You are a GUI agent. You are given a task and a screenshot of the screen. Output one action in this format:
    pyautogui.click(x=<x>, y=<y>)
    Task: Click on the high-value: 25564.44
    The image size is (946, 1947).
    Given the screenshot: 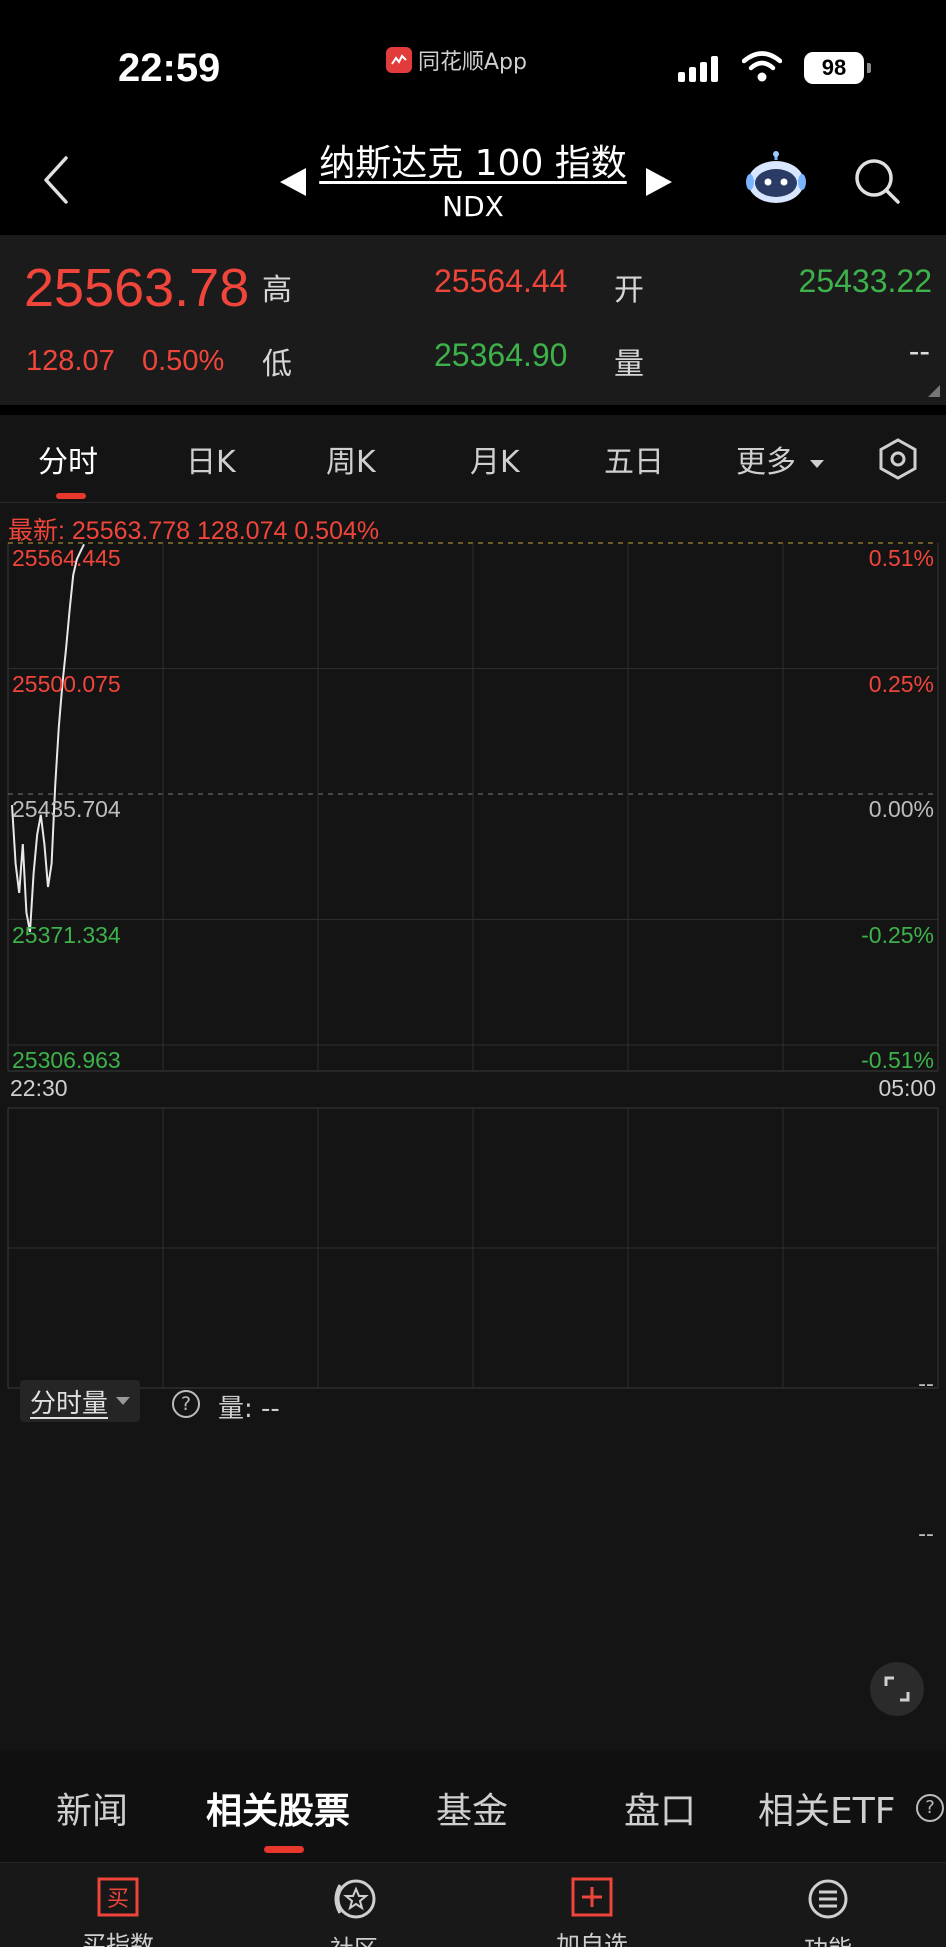 What is the action you would take?
    pyautogui.click(x=501, y=281)
    